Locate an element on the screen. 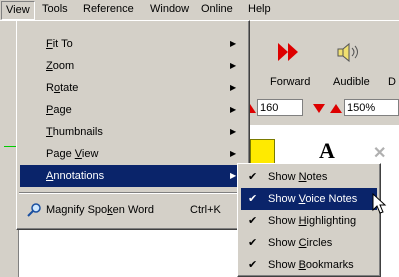  menu-help: Help is located at coordinates (259, 9).